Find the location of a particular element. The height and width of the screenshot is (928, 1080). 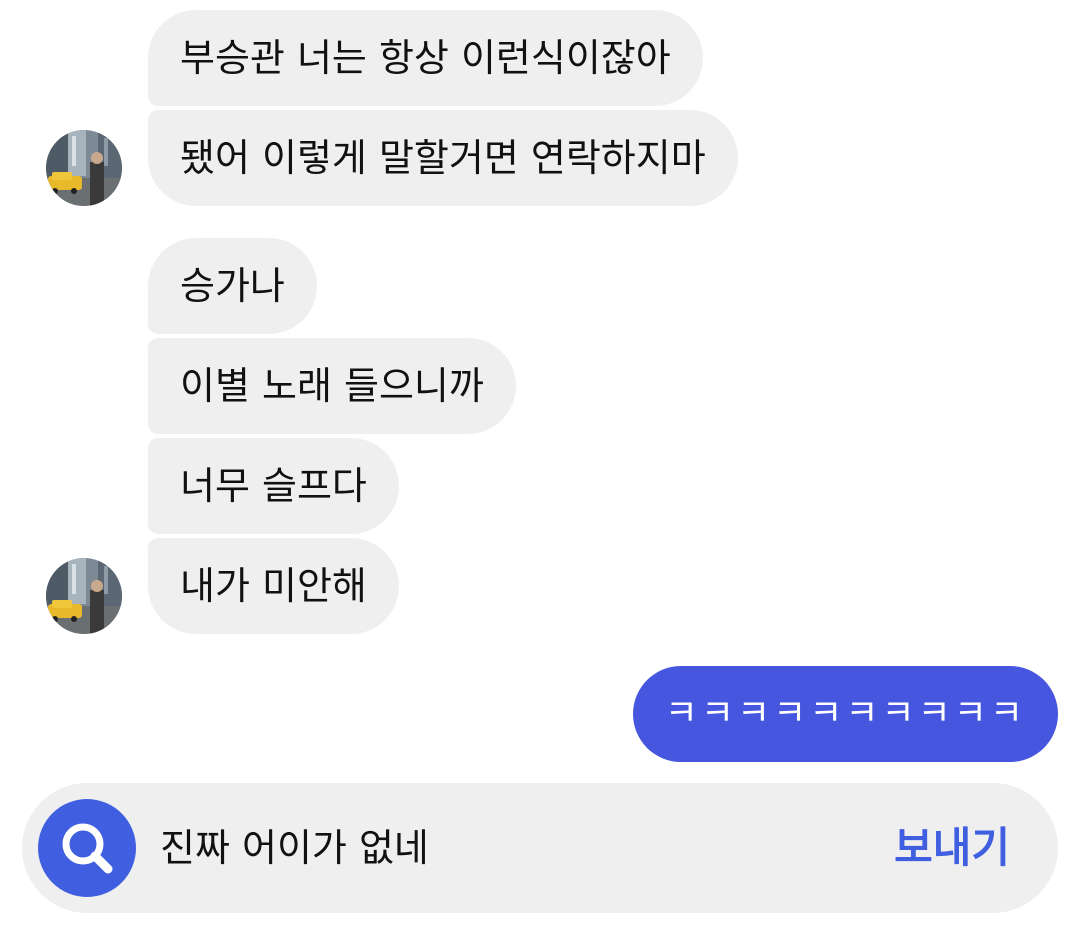

received-message: 이별 노래 들으니까 is located at coordinates (332, 386).